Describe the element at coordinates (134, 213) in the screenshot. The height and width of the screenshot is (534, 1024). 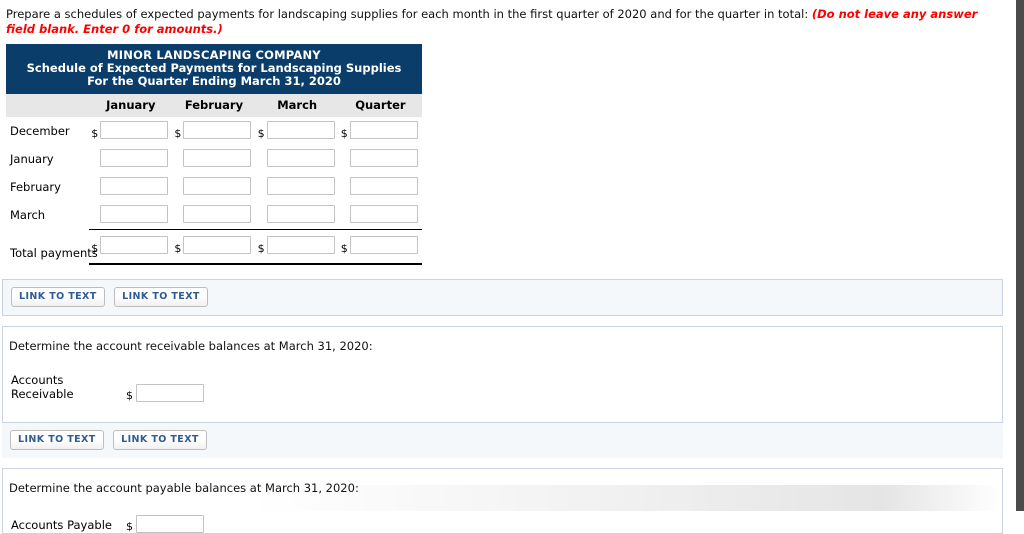
I see `input-march-january` at that location.